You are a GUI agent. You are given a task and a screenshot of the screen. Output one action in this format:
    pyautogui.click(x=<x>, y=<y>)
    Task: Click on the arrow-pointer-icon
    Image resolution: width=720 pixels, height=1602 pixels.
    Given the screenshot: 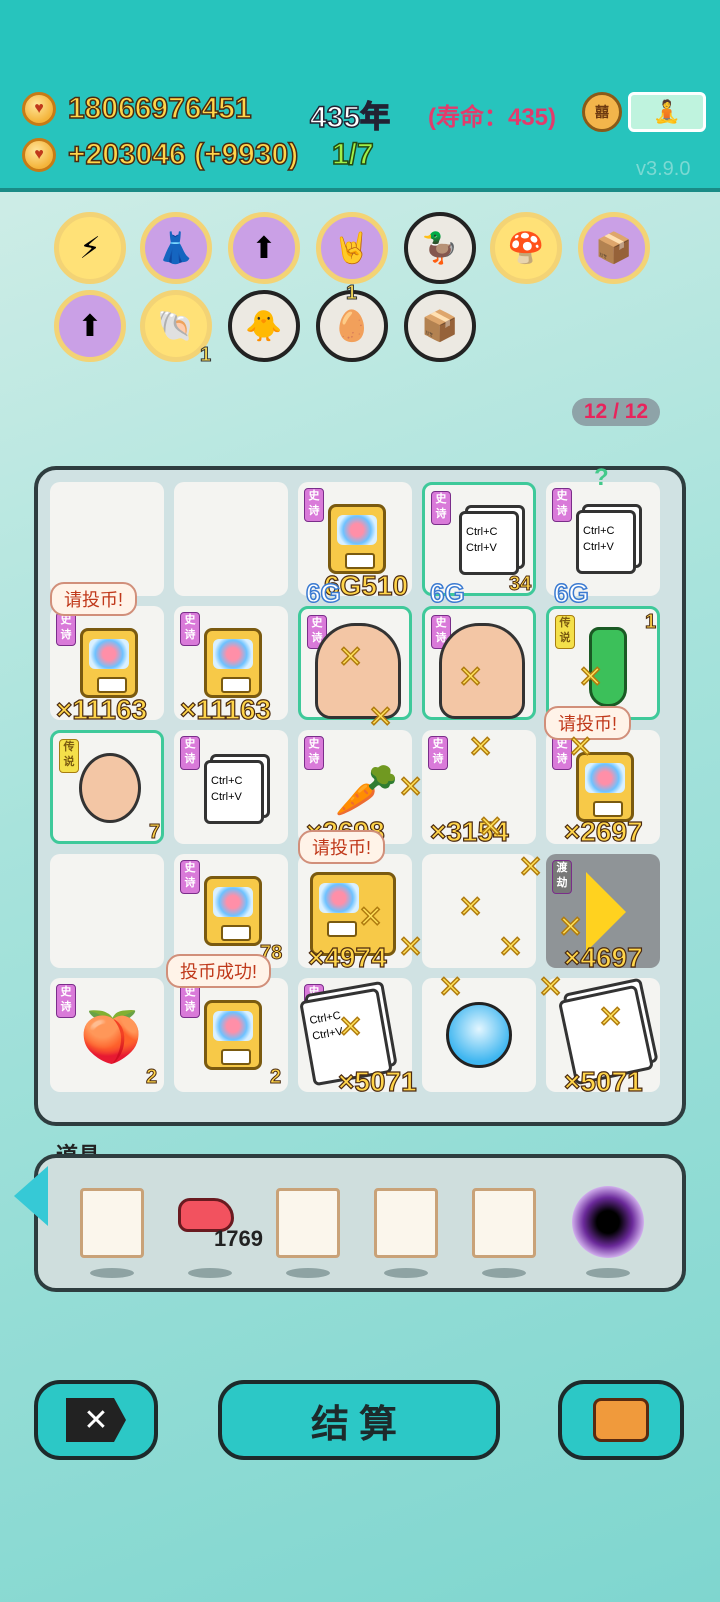 What is the action you would take?
    pyautogui.click(x=606, y=912)
    